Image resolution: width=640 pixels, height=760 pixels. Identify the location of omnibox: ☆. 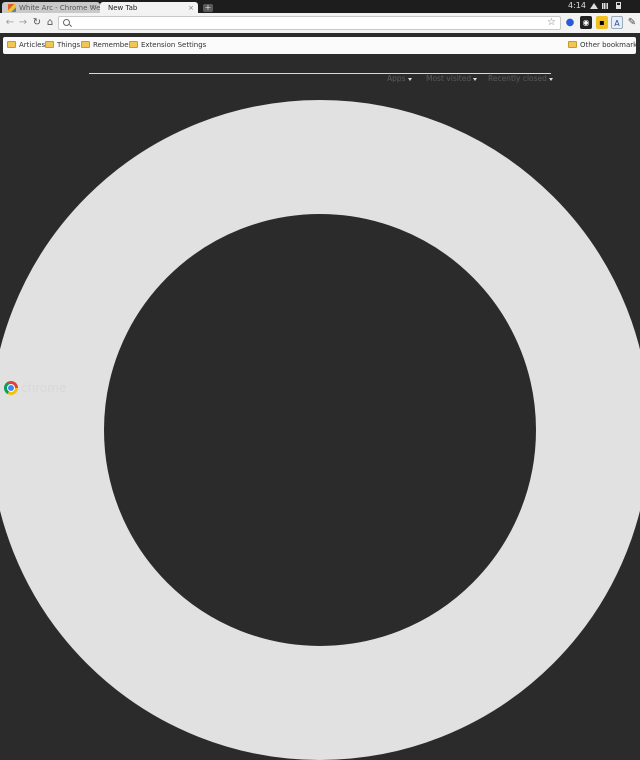
(309, 23).